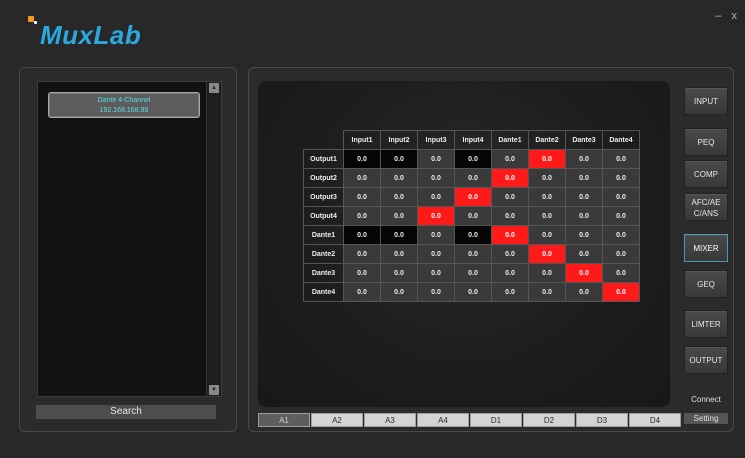 The height and width of the screenshot is (458, 745). What do you see at coordinates (443, 420) in the screenshot?
I see `tab-a4: A4` at bounding box center [443, 420].